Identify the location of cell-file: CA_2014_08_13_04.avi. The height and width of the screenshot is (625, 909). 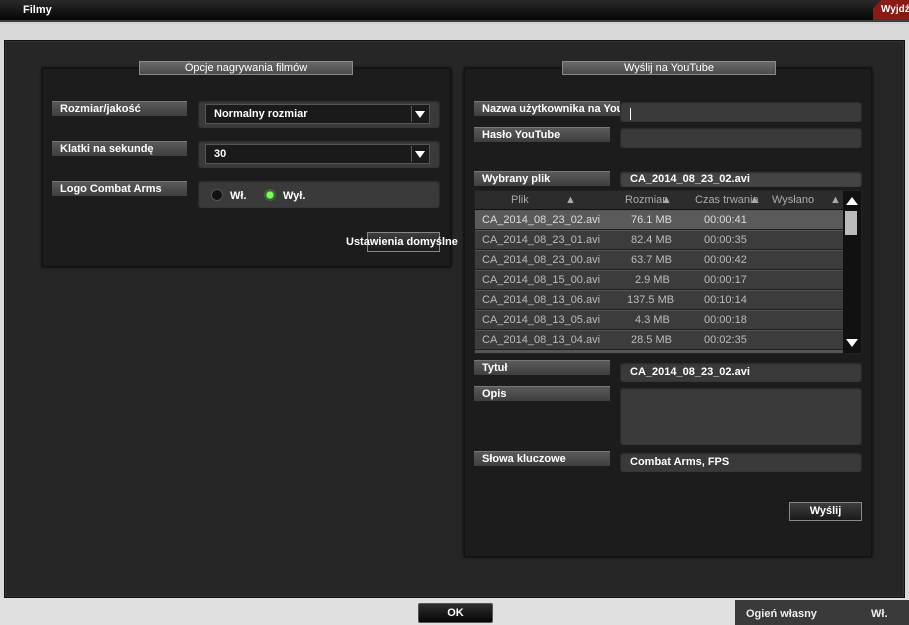
(541, 340).